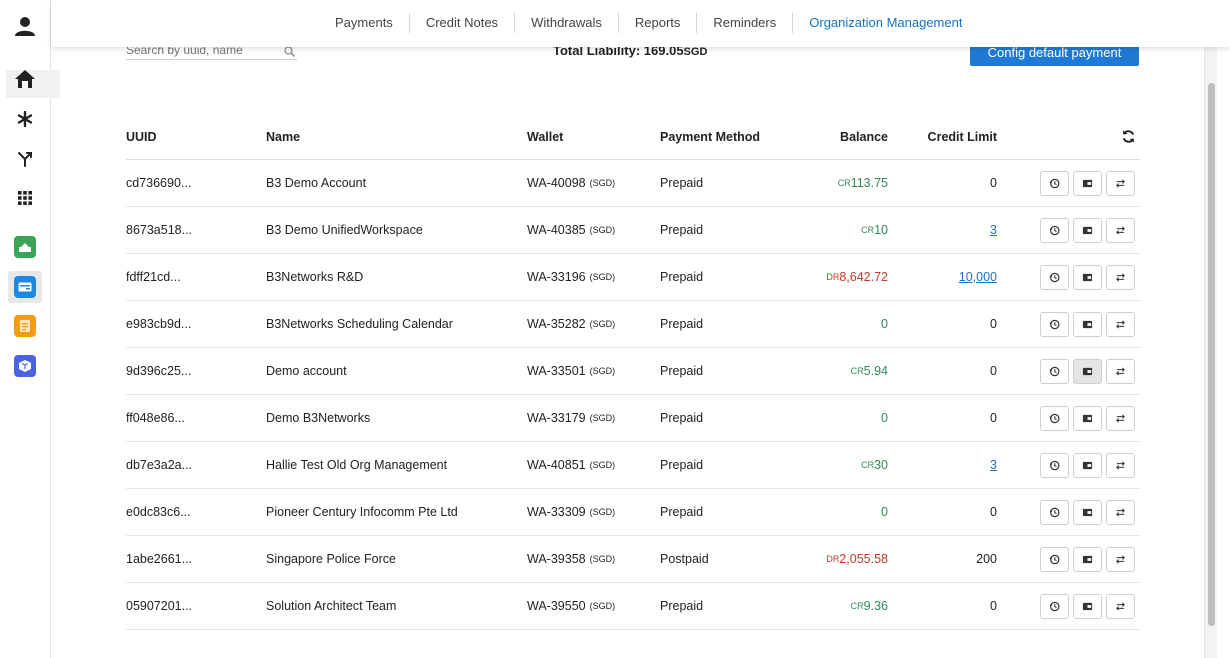 Image resolution: width=1230 pixels, height=658 pixels. Describe the element at coordinates (837, 606) in the screenshot. I see `balance-cell: CR 9.36` at that location.